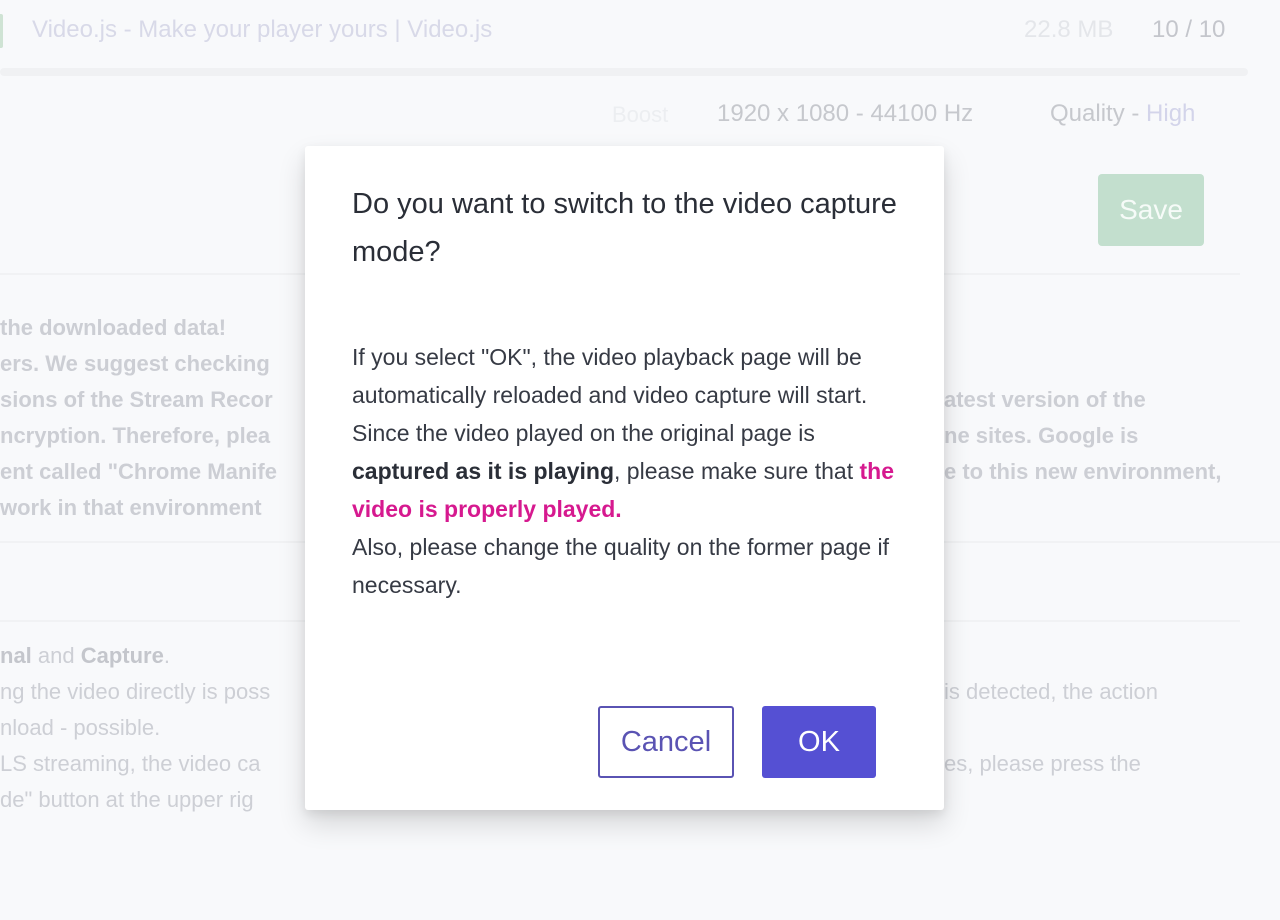 This screenshot has height=920, width=1280. What do you see at coordinates (1098, 113) in the screenshot?
I see `quality-label: Quality -` at bounding box center [1098, 113].